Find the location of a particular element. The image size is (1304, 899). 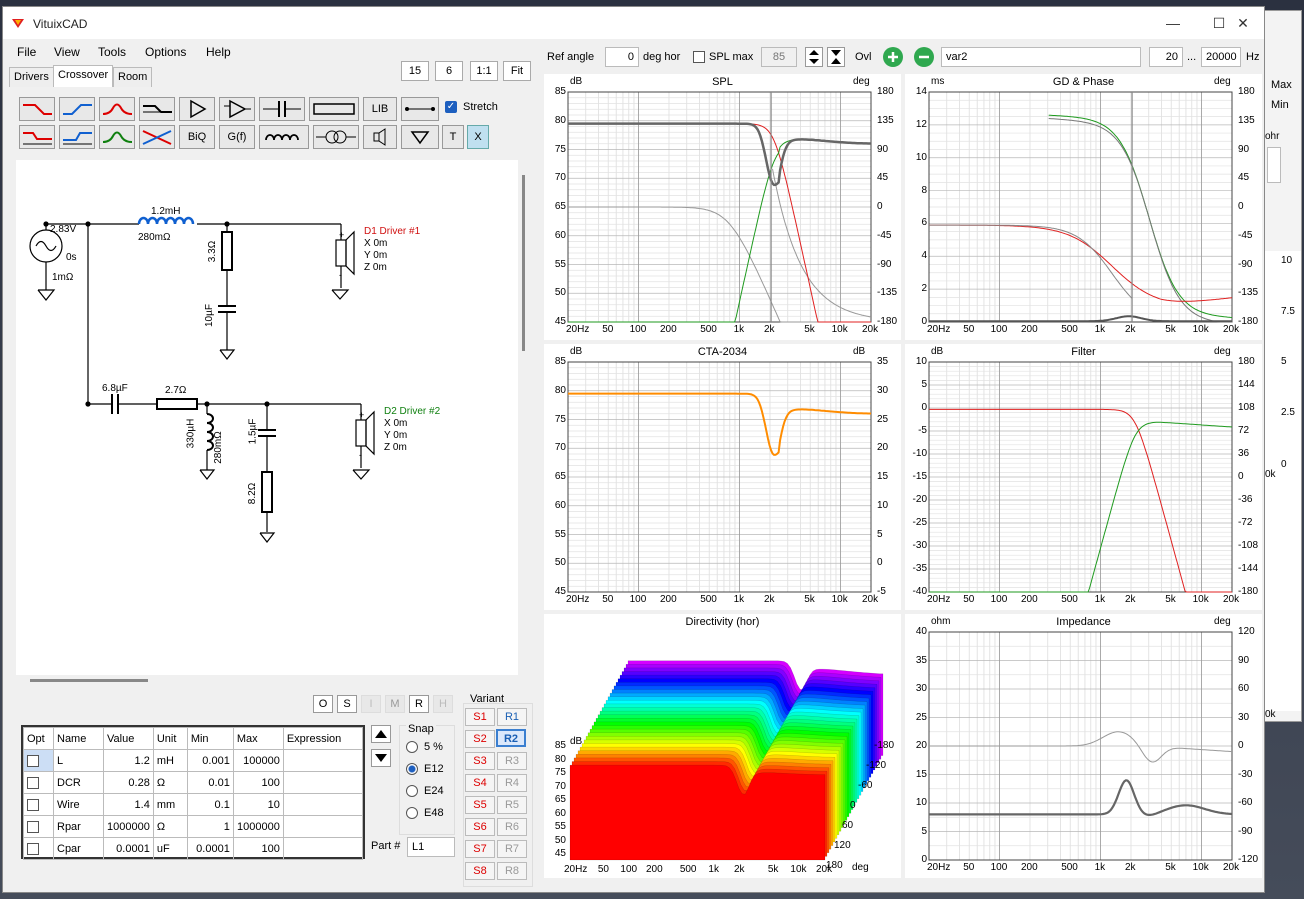

variant-s7-button: S7 is located at coordinates (480, 849).